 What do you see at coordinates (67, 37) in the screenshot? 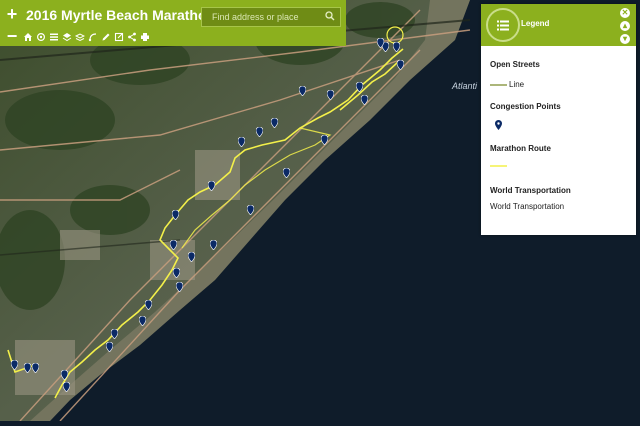
I see `layers-icon` at bounding box center [67, 37].